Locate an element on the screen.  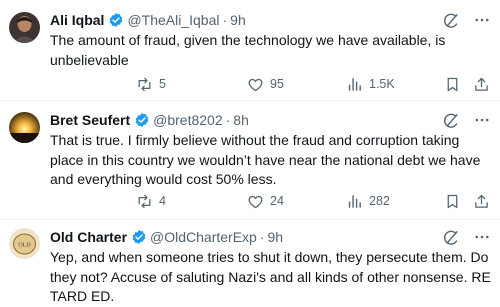
author-name: Old Charter is located at coordinates (88, 237).